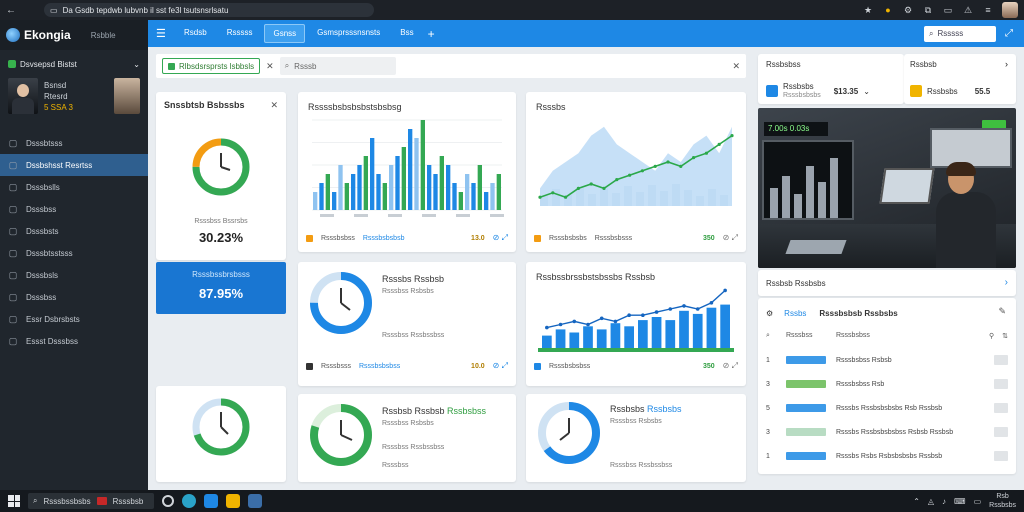 Image resolution: width=1024 pixels, height=512 pixels. I want to click on add-tab-icon: +, so click(431, 34).